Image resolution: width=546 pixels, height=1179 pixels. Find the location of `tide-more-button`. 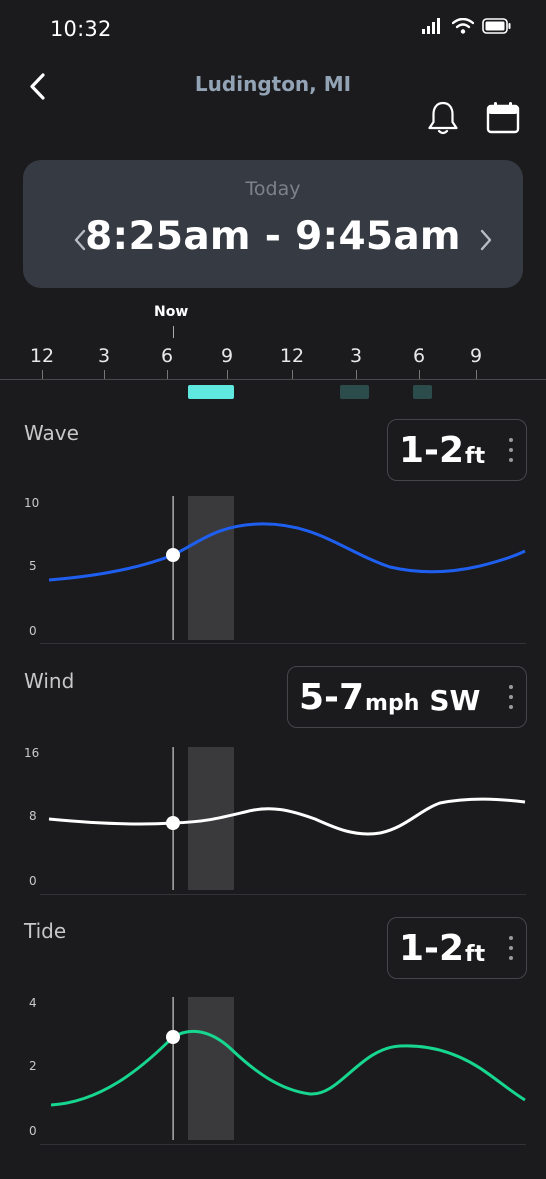

tide-more-button is located at coordinates (511, 949).